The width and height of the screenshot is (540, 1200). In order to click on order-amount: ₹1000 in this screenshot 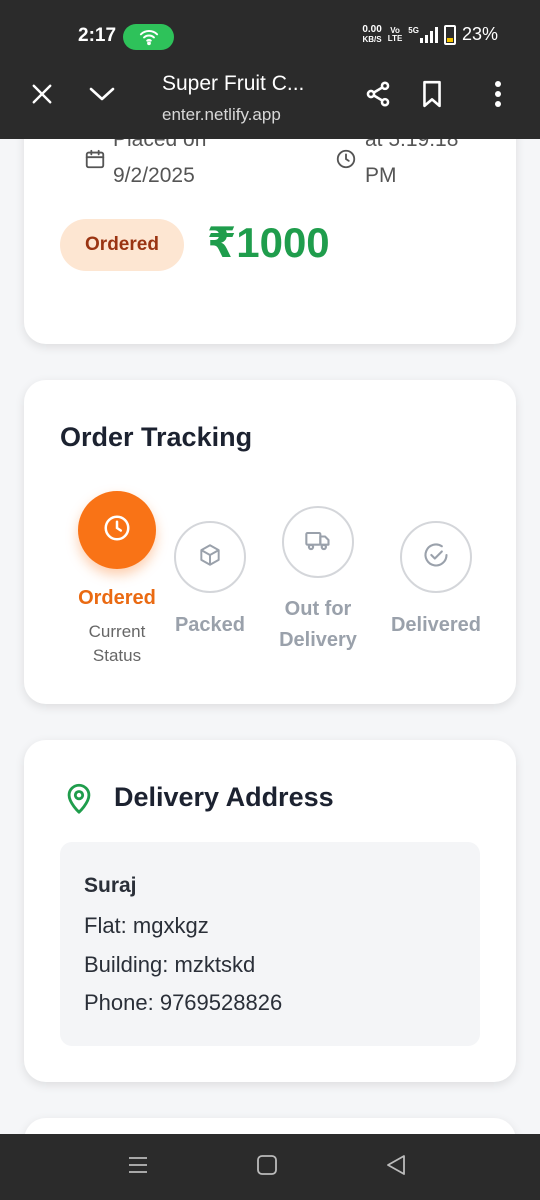, I will do `click(268, 242)`.